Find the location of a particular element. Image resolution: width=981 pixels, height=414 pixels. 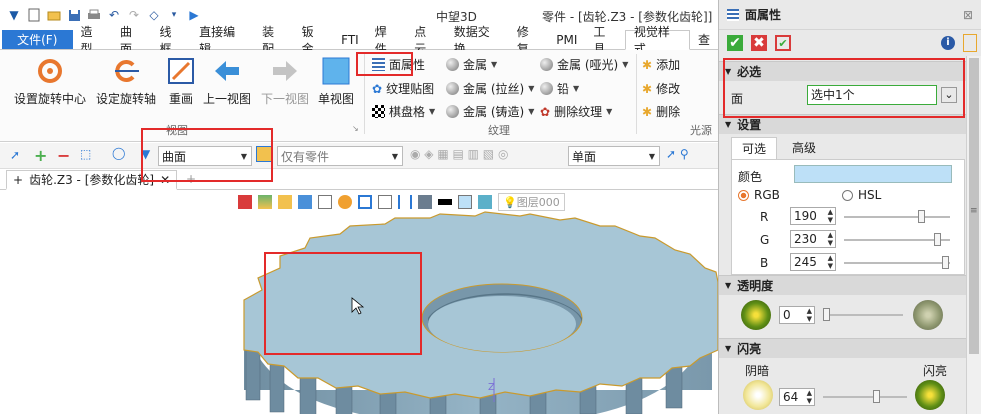

pick-filter-icon is located at coordinates (264, 154).